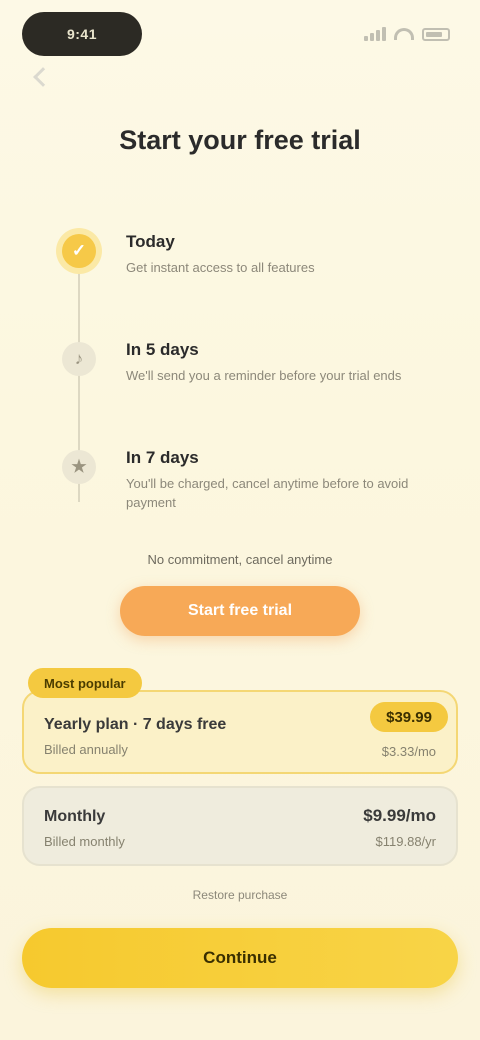  Describe the element at coordinates (79, 467) in the screenshot. I see `star-icon: ★` at that location.